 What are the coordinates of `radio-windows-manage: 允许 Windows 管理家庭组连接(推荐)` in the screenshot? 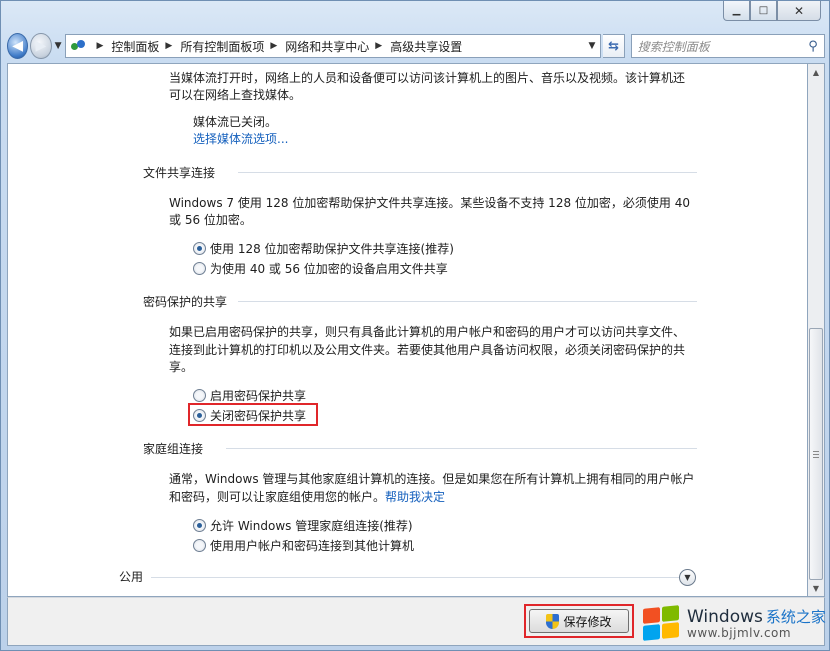 It's located at (303, 525).